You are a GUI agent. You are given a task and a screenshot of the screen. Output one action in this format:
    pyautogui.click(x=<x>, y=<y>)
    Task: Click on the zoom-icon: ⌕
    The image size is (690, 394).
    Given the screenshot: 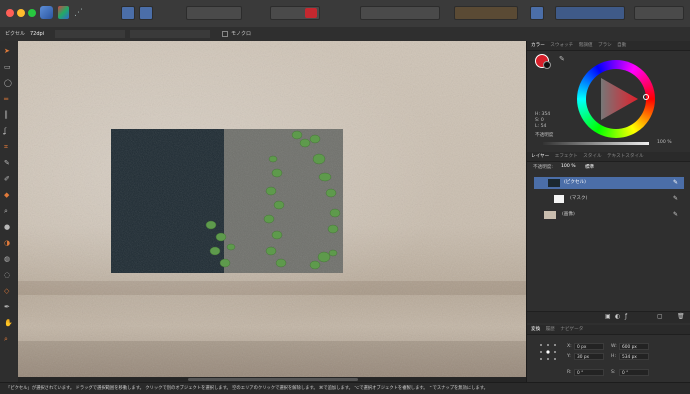 What is the action you would take?
    pyautogui.click(x=9, y=211)
    